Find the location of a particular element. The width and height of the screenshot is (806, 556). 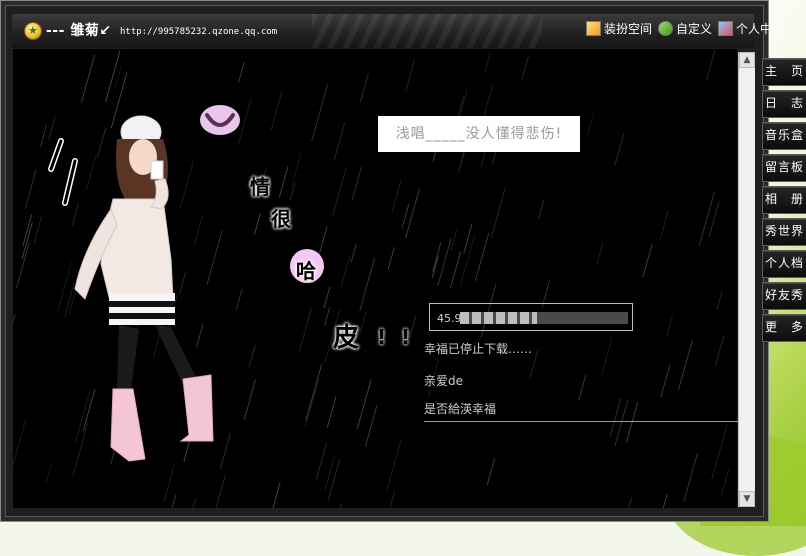

personal-center-icon is located at coordinates (725, 28).